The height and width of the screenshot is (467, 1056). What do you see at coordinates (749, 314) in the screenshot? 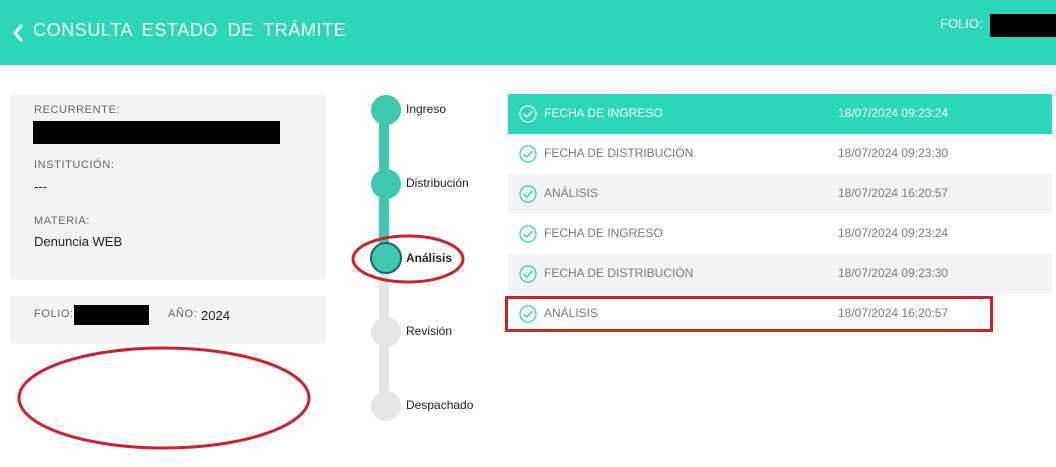
I see `annotation-rect-analisis-row` at bounding box center [749, 314].